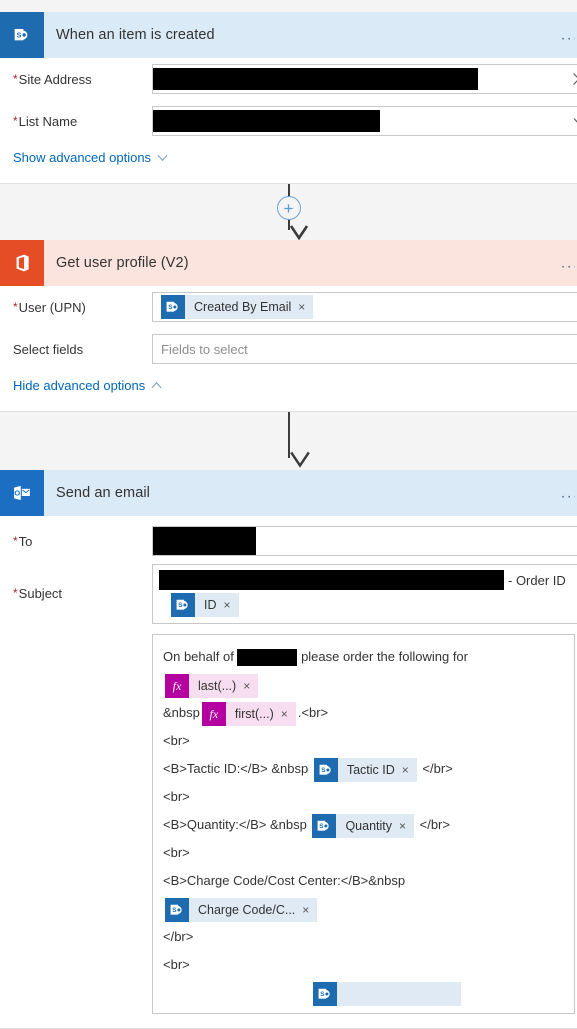  I want to click on subject-line-token: S ID ×, so click(368, 605).